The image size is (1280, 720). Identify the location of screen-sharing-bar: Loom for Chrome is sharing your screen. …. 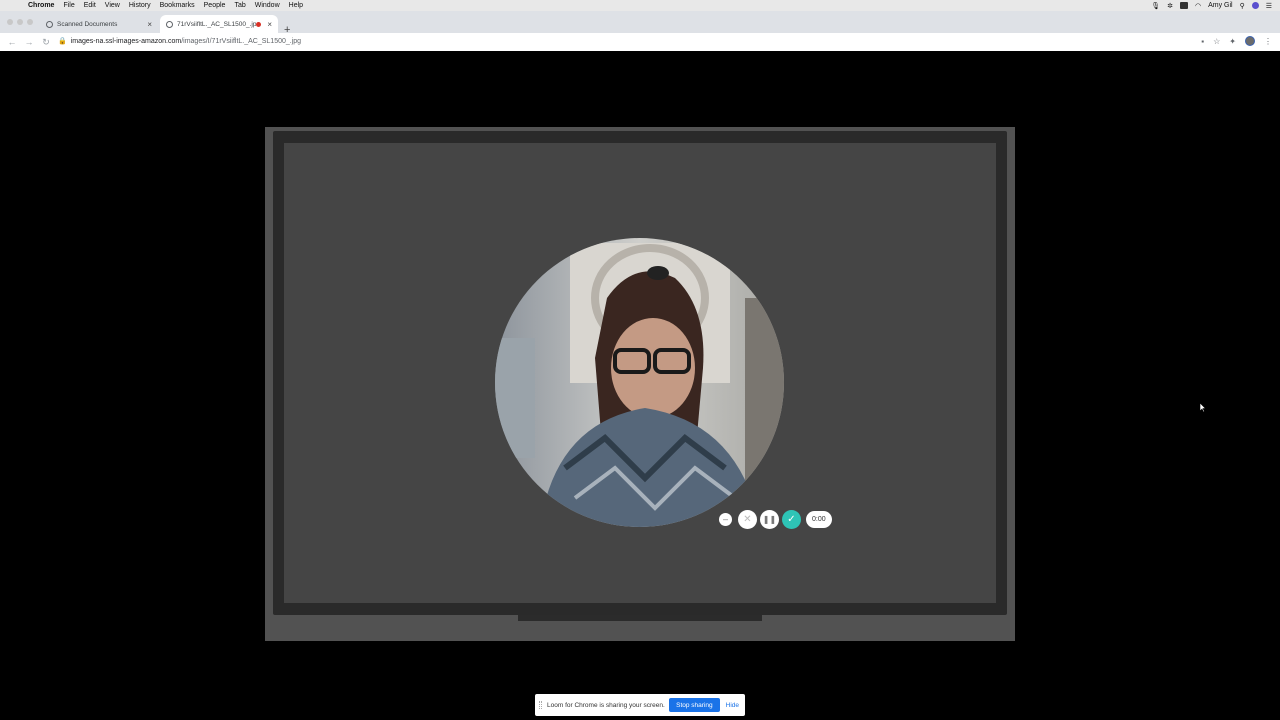
(640, 705).